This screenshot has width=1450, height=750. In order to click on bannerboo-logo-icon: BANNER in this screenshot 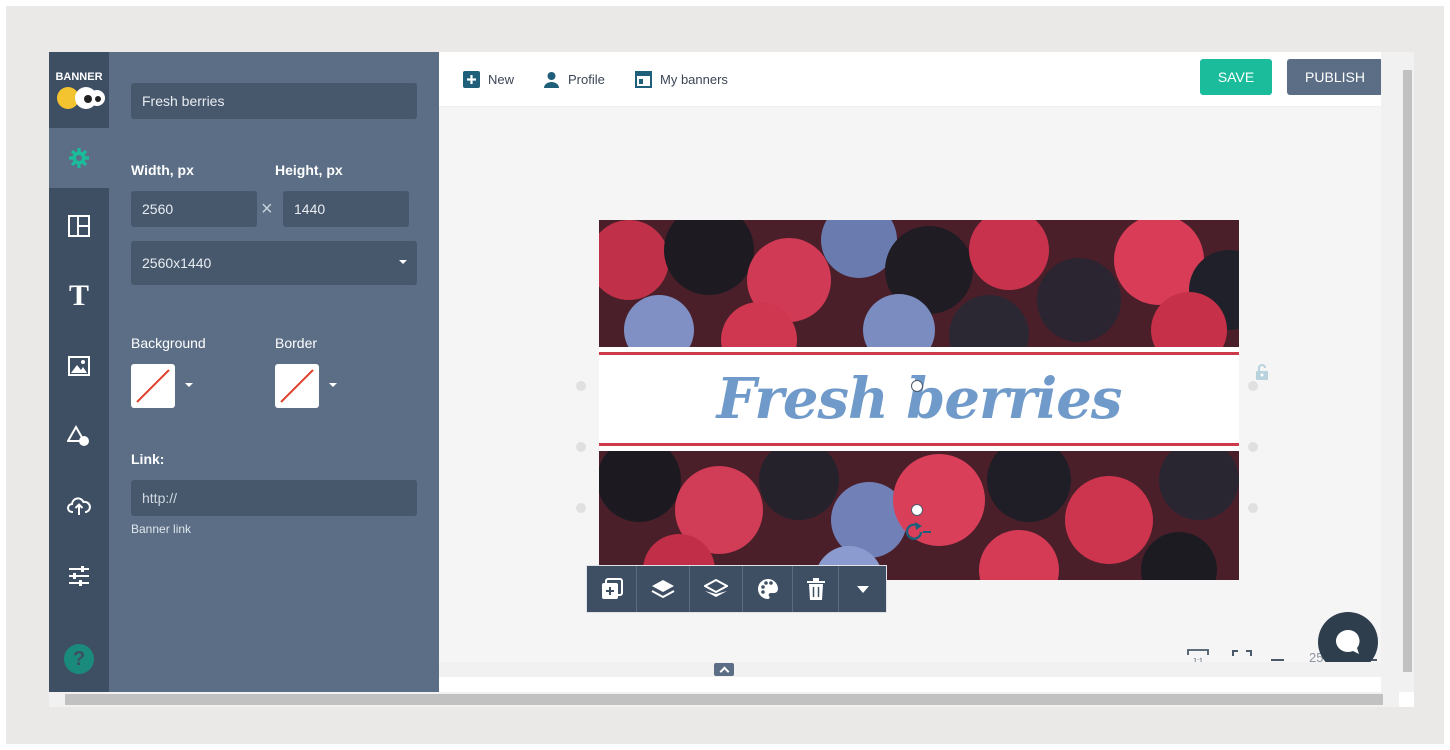, I will do `click(80, 90)`.